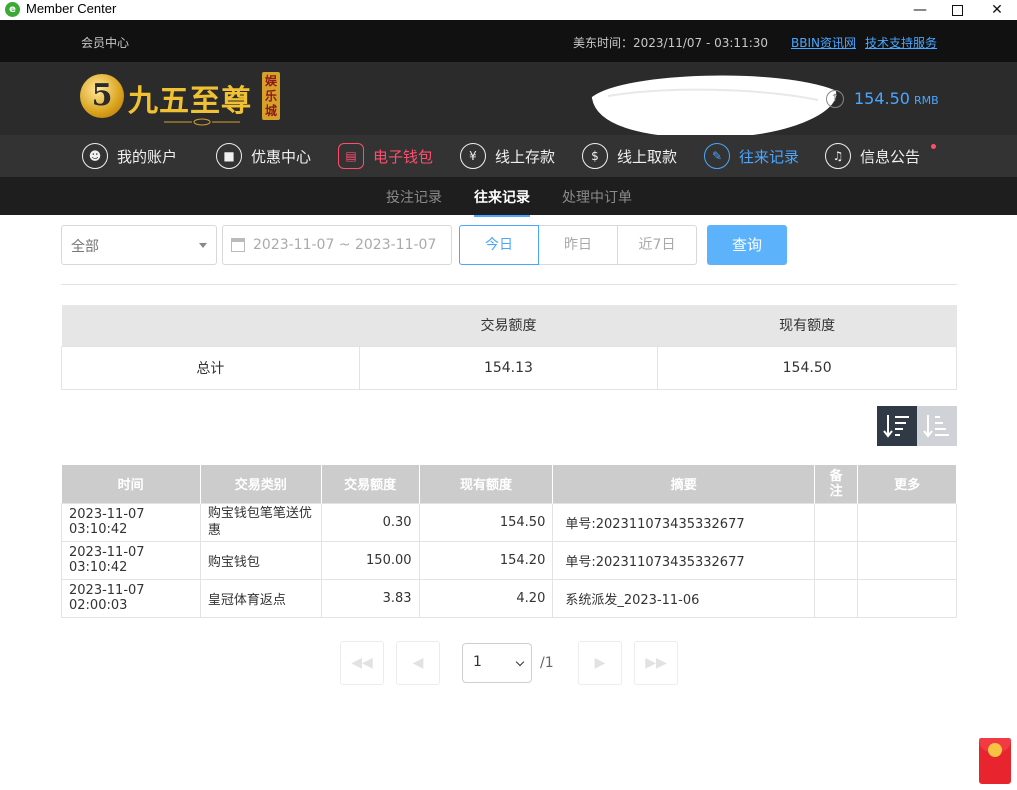  I want to click on withdraw-icon: $, so click(595, 156).